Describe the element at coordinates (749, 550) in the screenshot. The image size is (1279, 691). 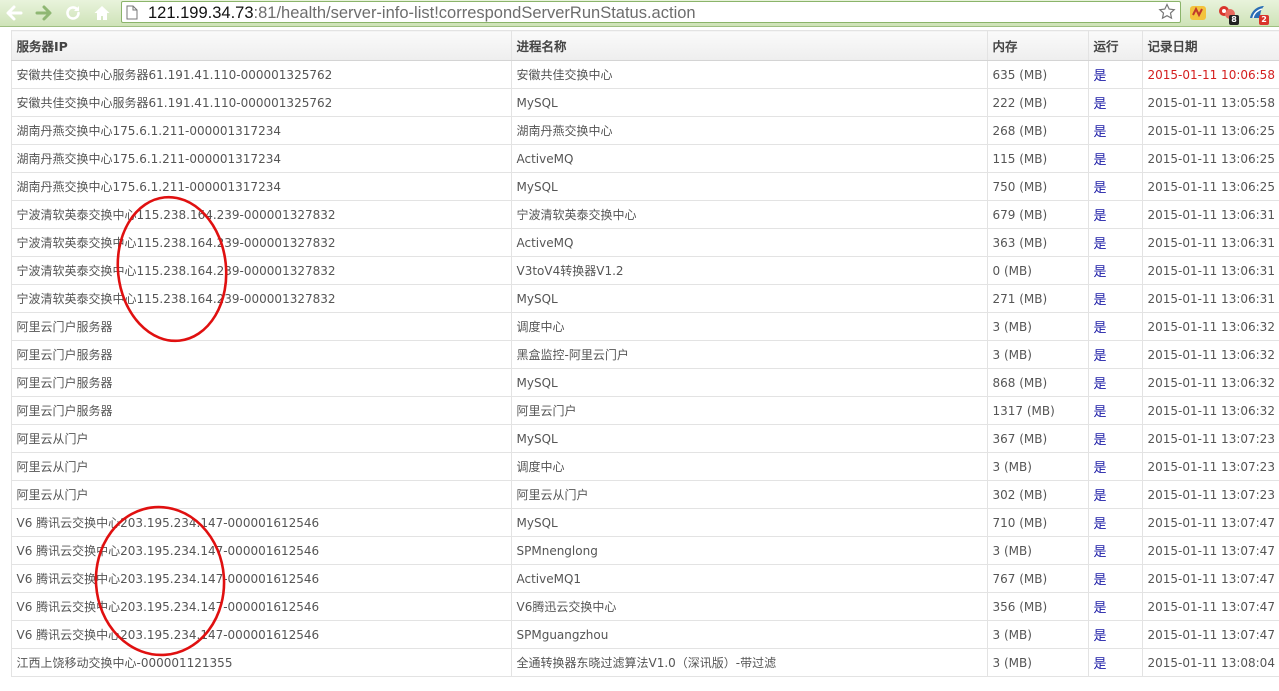
I see `cell-process-name: SPMnenglong` at that location.